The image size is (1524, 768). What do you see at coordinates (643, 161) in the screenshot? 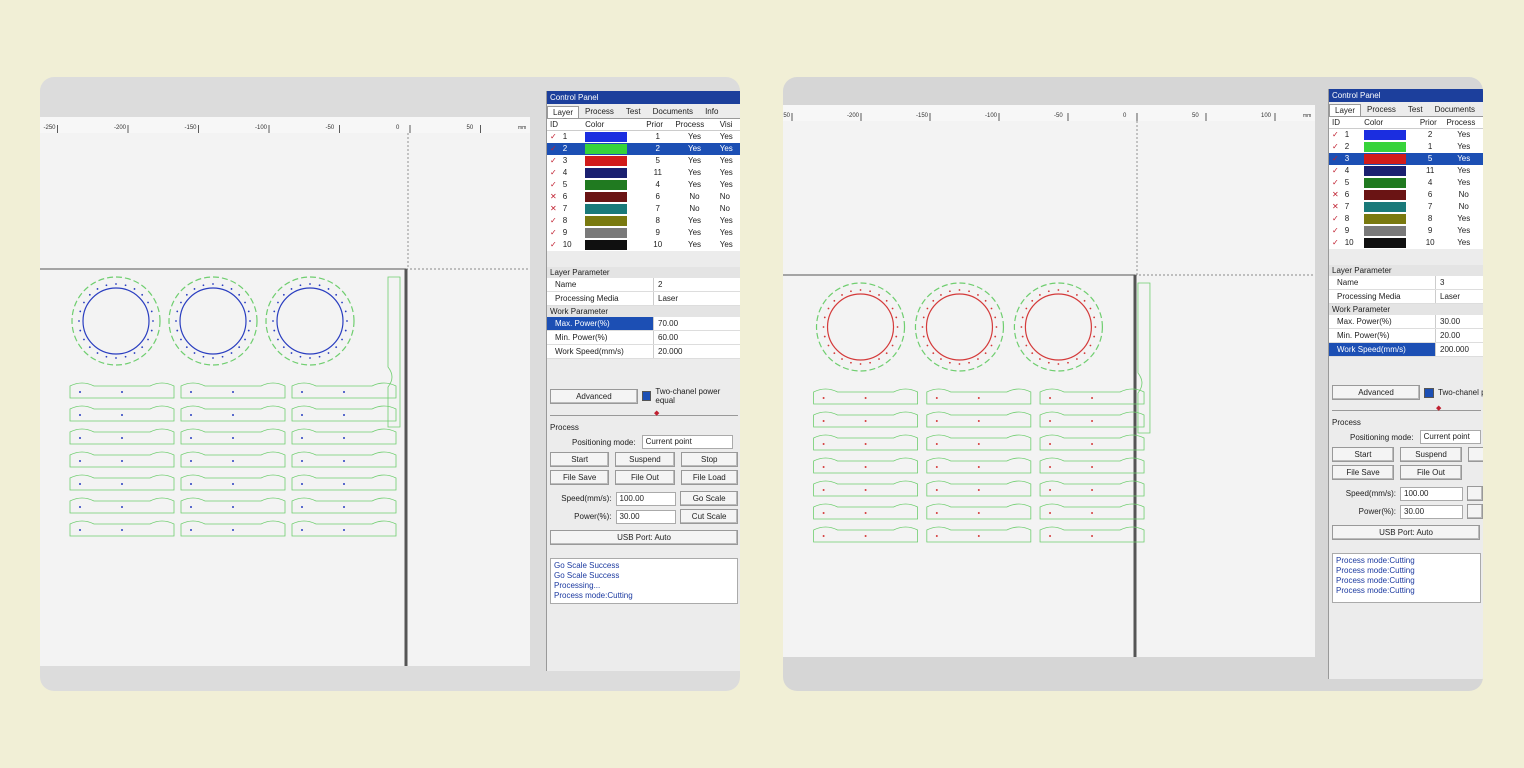
I see `layer-row: ✓ 3 5 Yes Yes` at bounding box center [643, 161].